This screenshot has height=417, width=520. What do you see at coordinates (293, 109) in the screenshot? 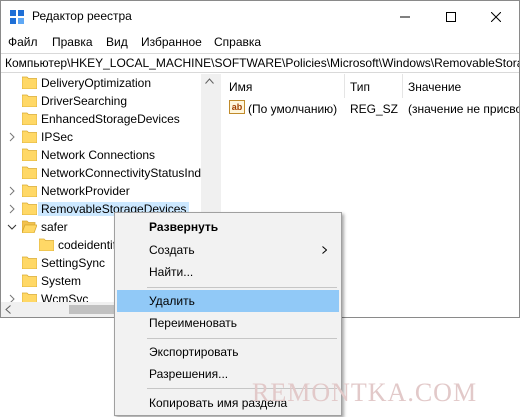
I see `value-name: (По умолчанию)` at bounding box center [293, 109].